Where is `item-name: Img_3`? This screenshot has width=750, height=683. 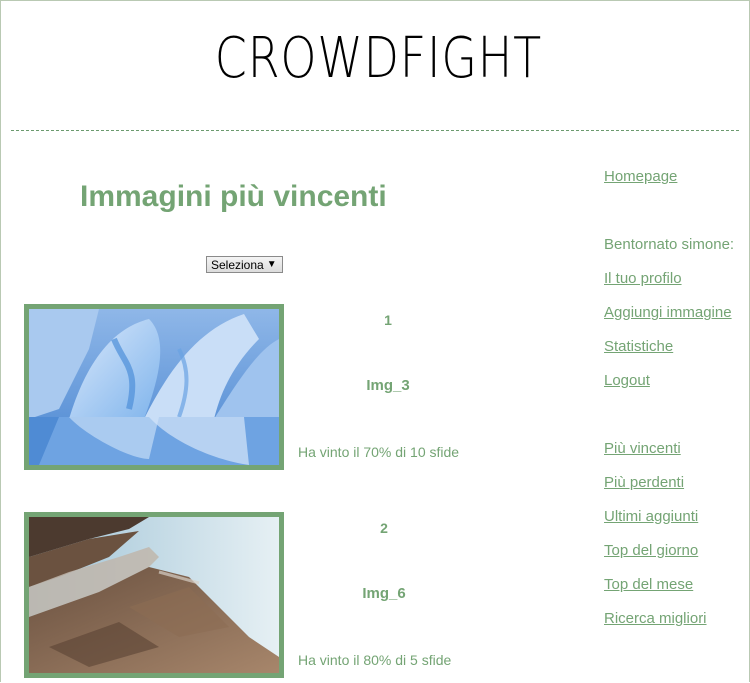
item-name: Img_3 is located at coordinates (388, 385).